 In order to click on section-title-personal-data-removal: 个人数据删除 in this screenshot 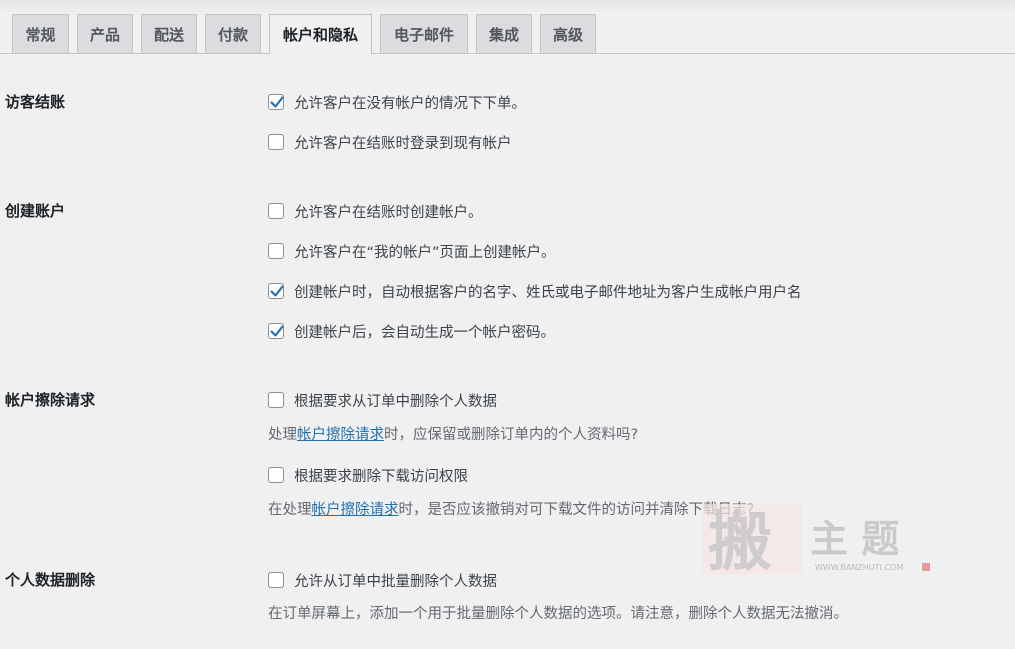, I will do `click(50, 580)`.